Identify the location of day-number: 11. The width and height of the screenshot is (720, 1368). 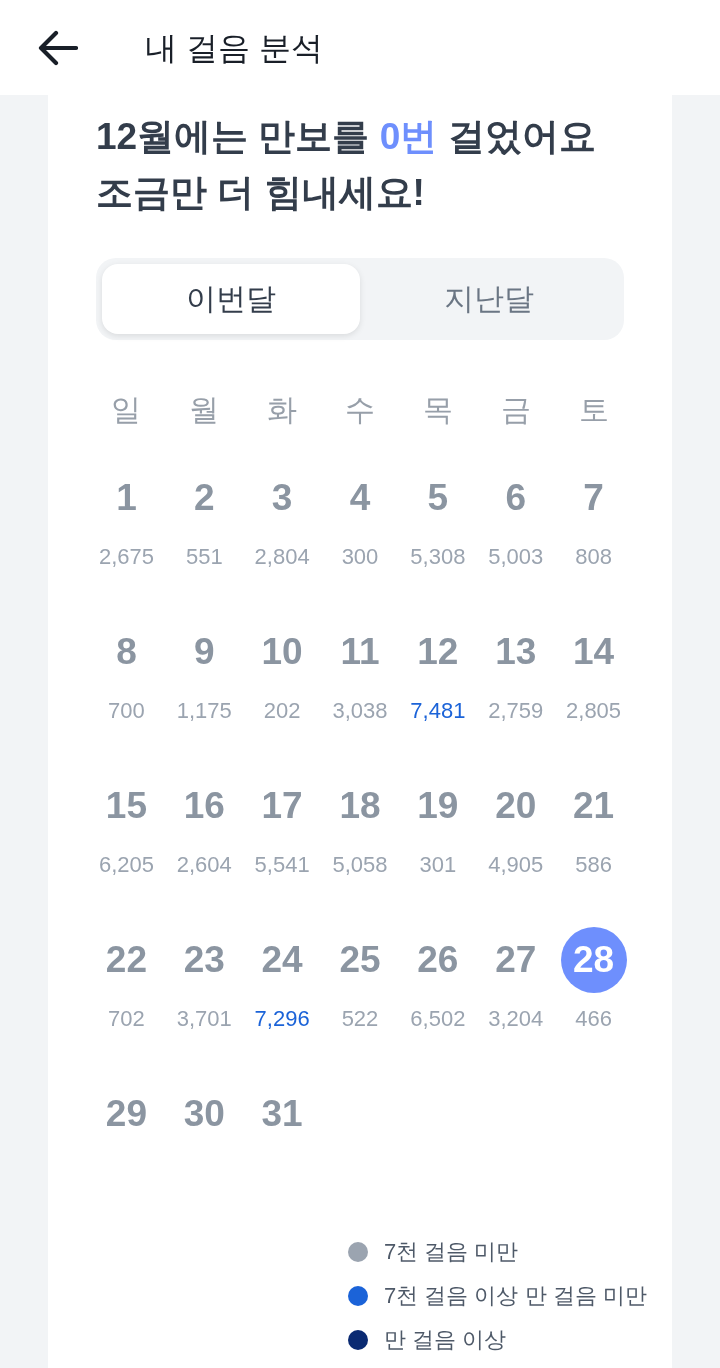
(360, 652).